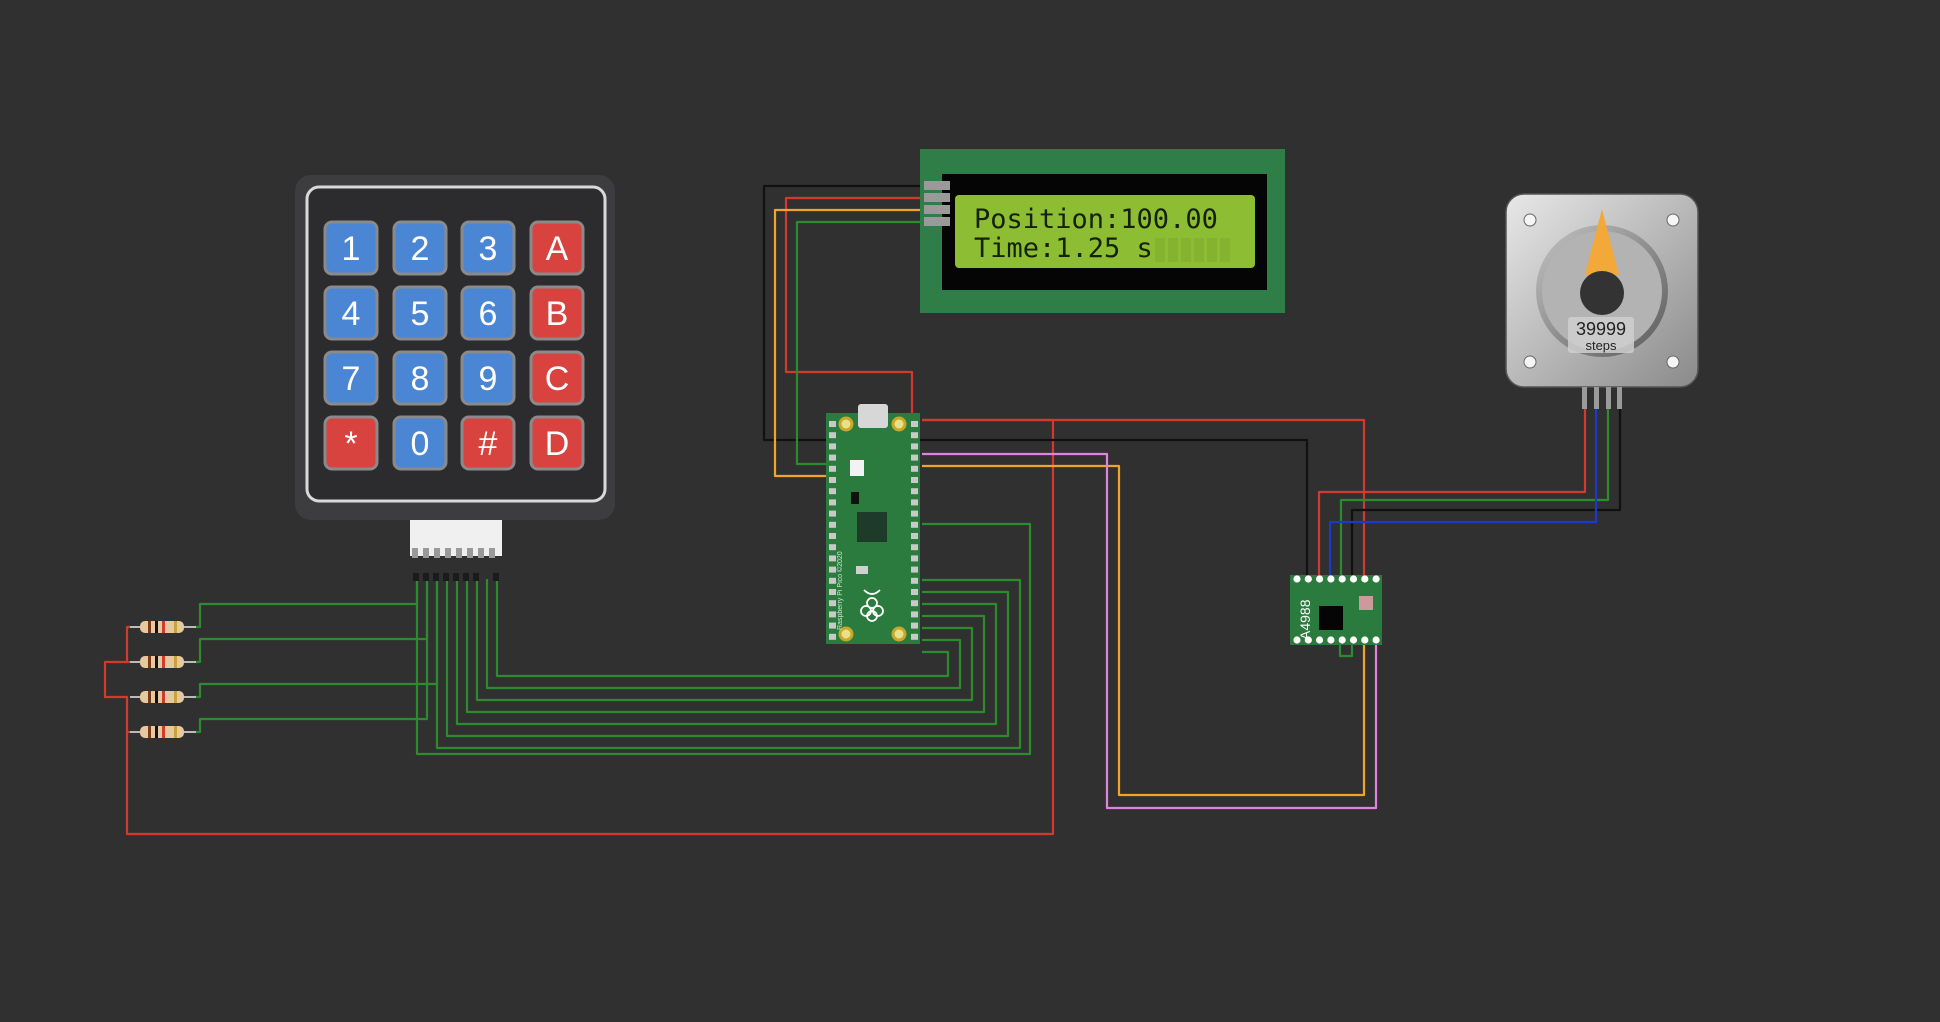  What do you see at coordinates (873, 524) in the screenshot?
I see `raspberry-pi-pico: Raspberry Pi Pico ©2020` at bounding box center [873, 524].